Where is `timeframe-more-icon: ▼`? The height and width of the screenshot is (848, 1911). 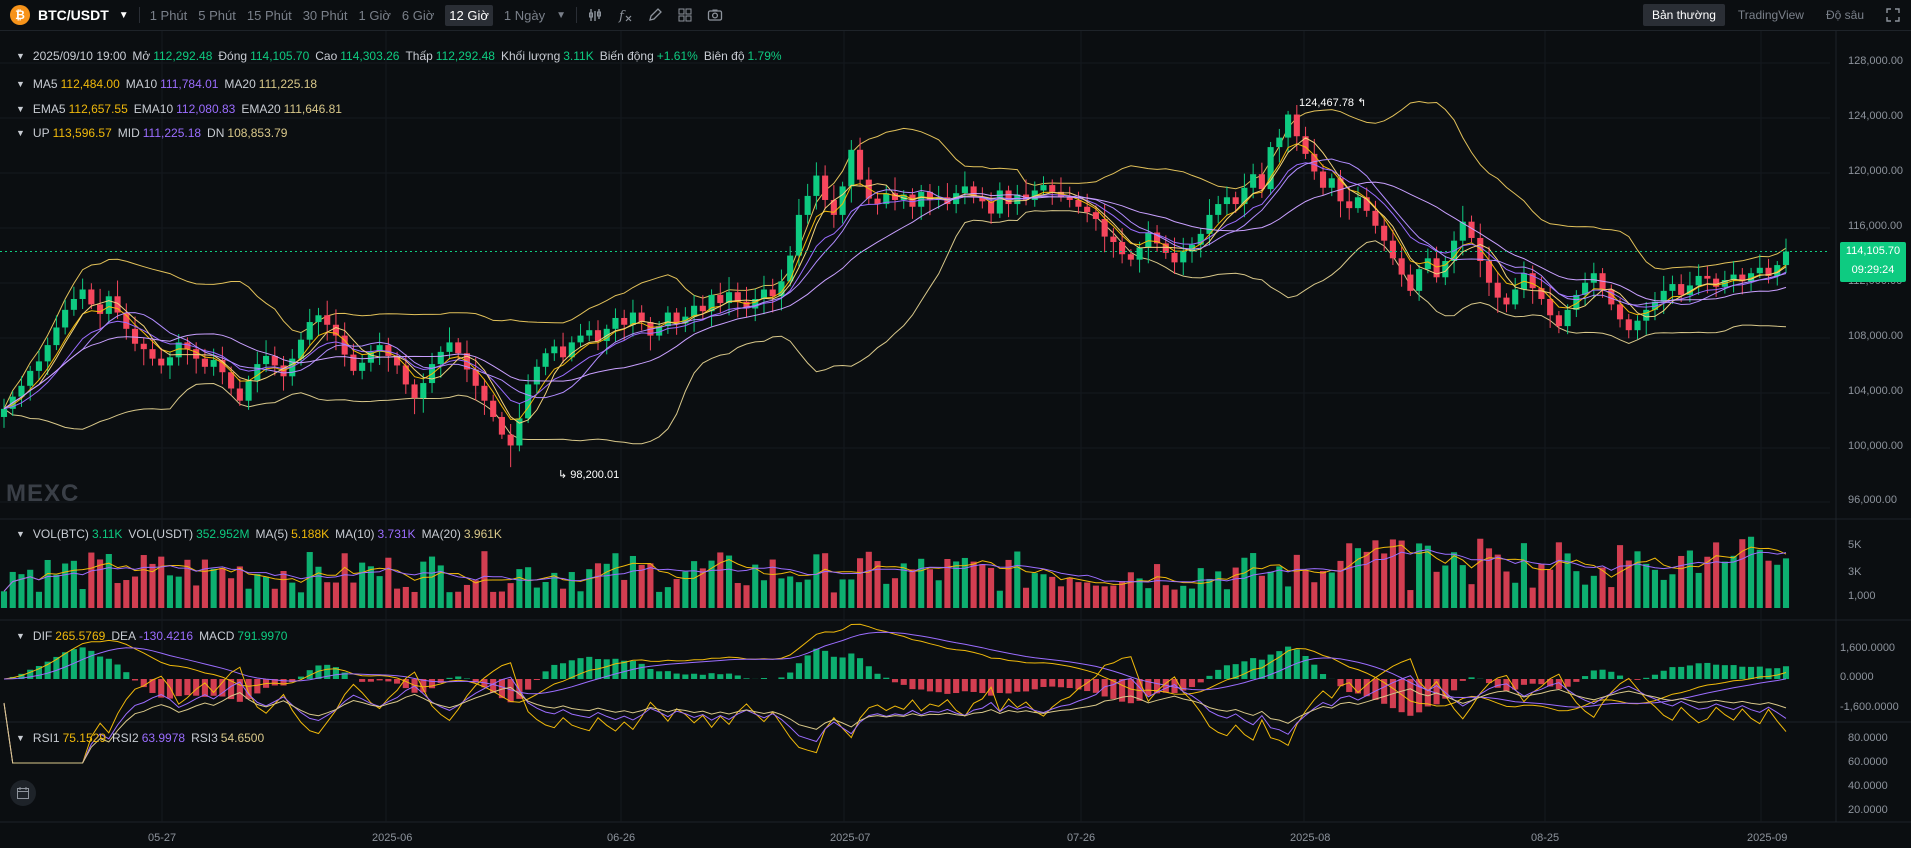
timeframe-more-icon: ▼ is located at coordinates (561, 15).